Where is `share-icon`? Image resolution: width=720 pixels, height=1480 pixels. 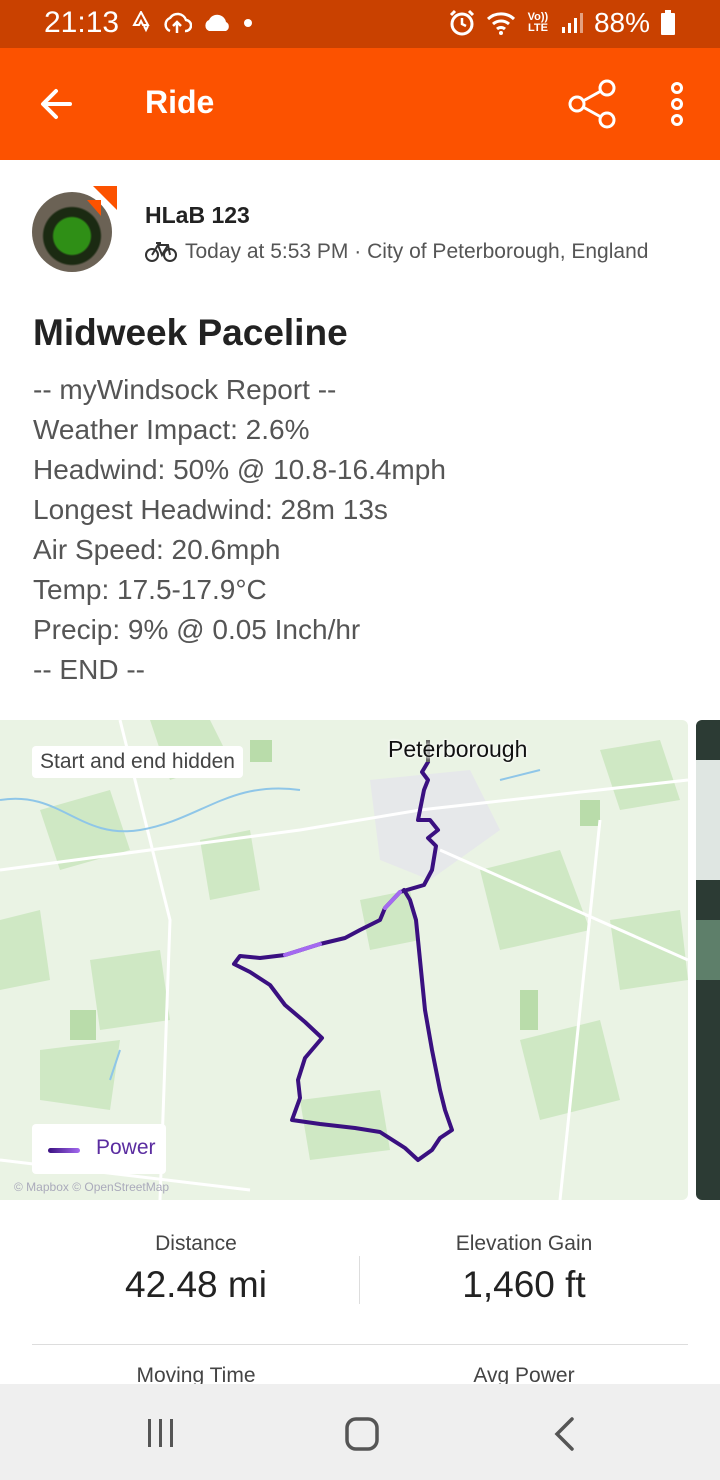 share-icon is located at coordinates (592, 104).